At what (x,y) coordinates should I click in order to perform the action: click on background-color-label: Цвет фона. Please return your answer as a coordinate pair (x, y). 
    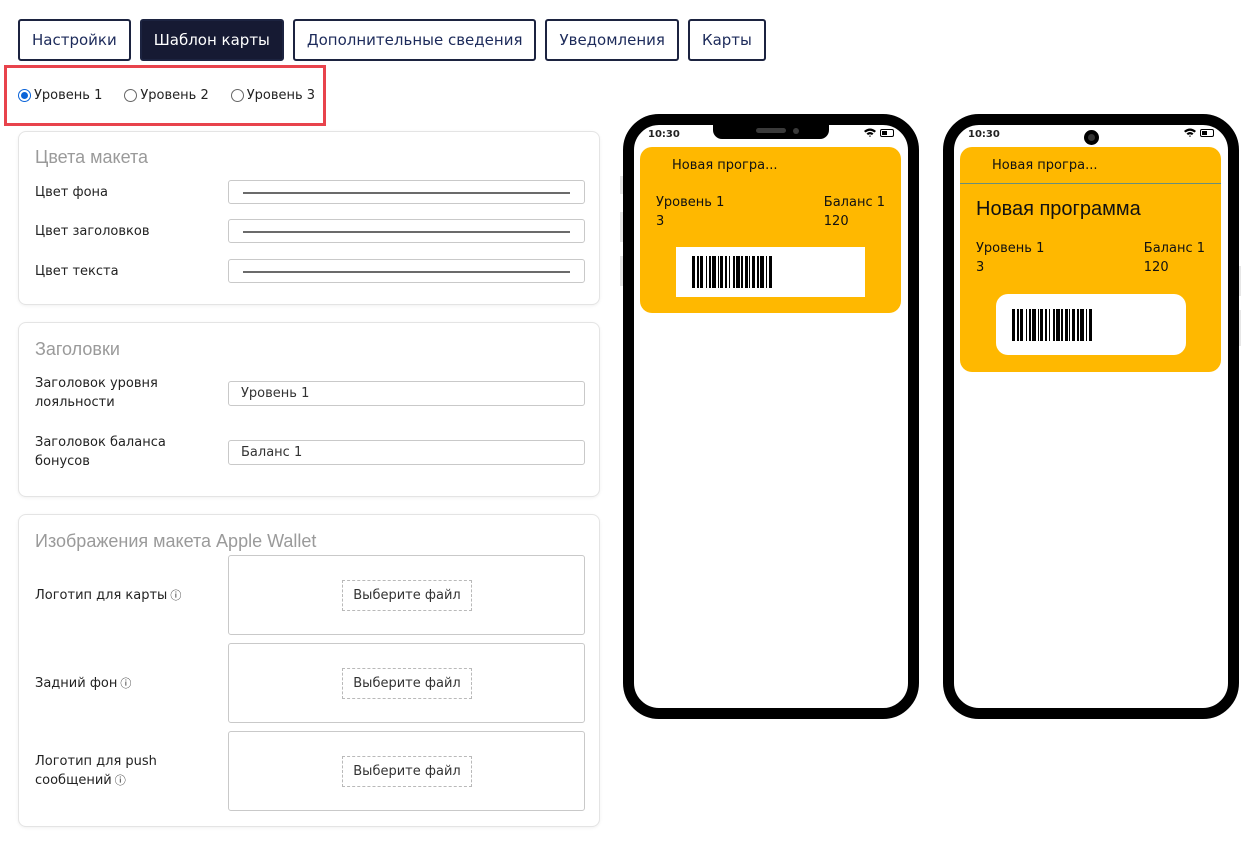
    Looking at the image, I should click on (71, 192).